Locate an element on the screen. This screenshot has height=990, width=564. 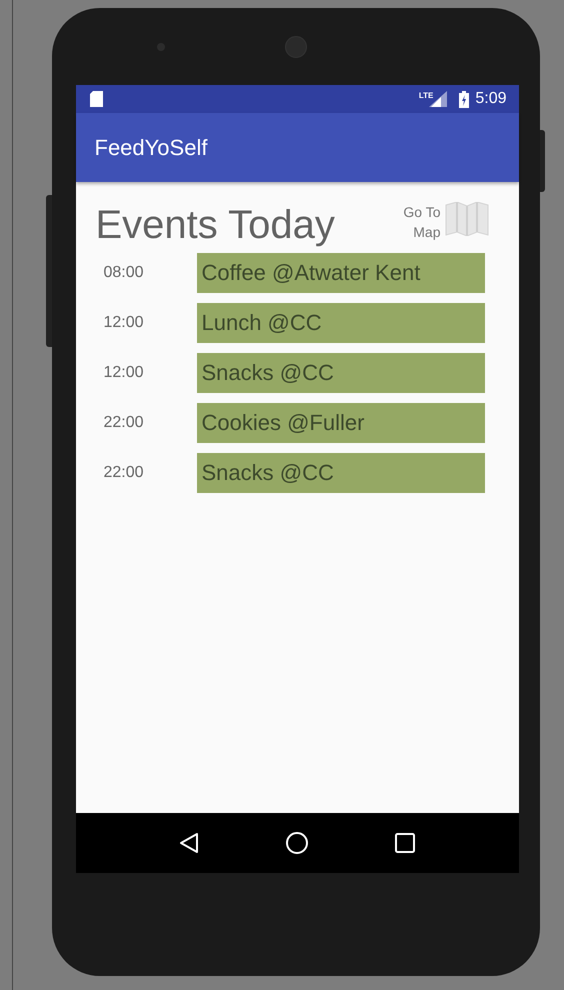
home-icon is located at coordinates (296, 843).